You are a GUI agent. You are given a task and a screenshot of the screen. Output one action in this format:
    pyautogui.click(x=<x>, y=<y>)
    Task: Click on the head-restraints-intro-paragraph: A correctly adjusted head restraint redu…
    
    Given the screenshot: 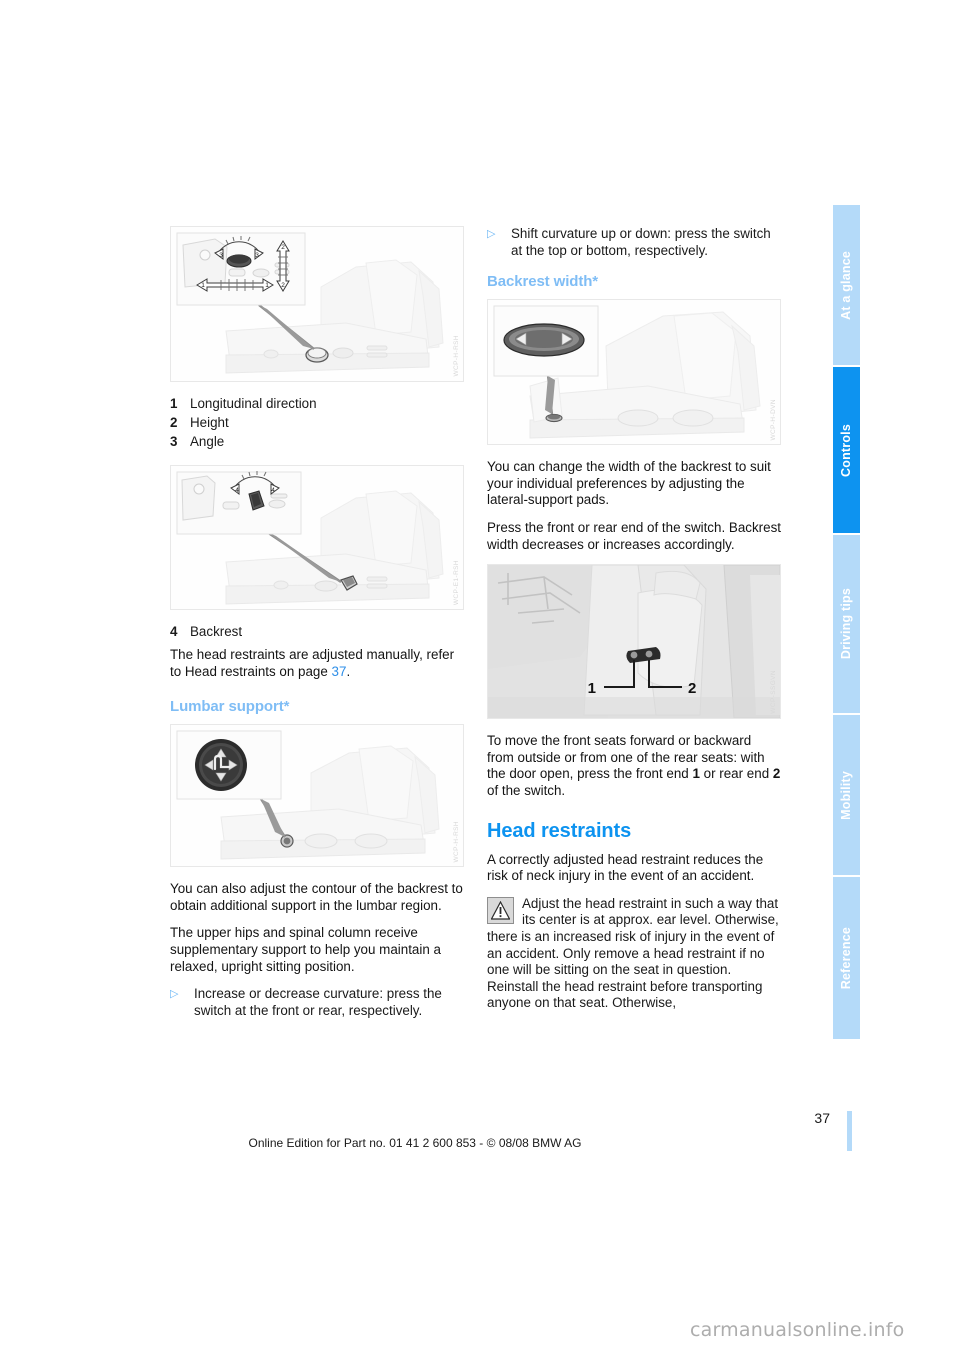 What is the action you would take?
    pyautogui.click(x=625, y=867)
    